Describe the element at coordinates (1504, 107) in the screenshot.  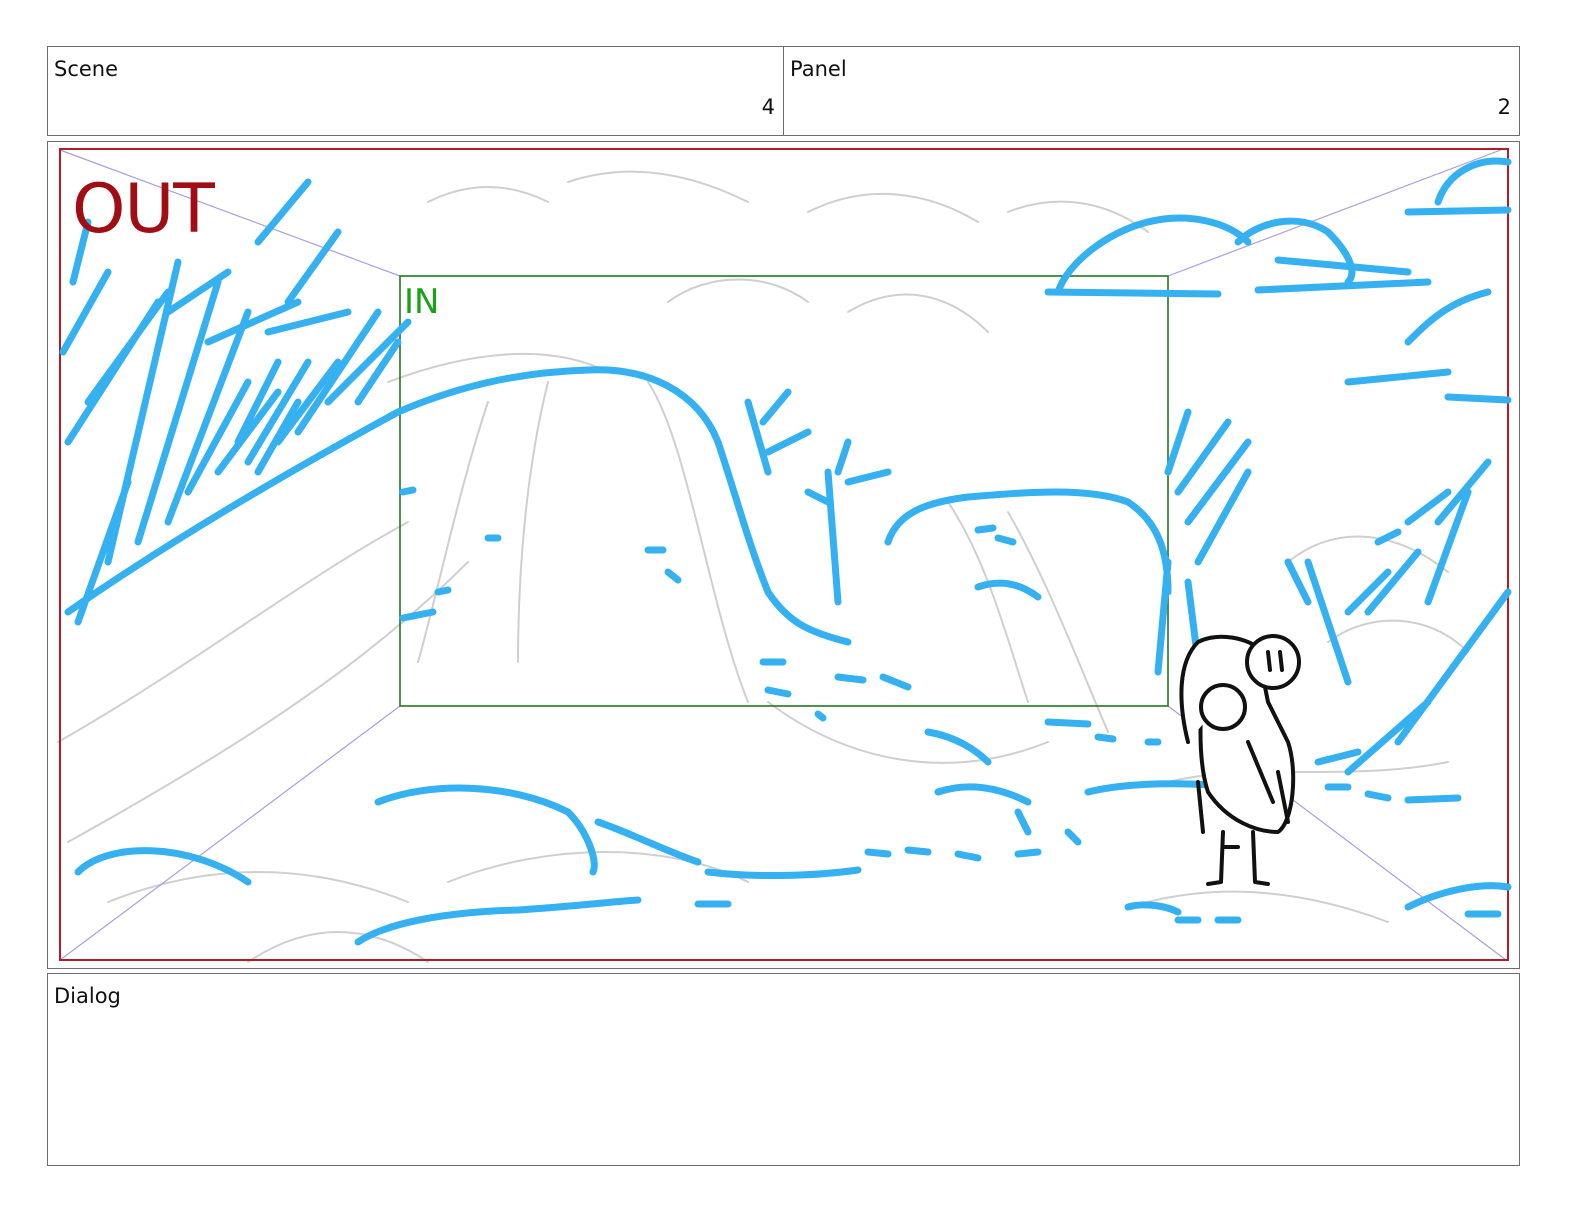
I see `panel-number: 2` at that location.